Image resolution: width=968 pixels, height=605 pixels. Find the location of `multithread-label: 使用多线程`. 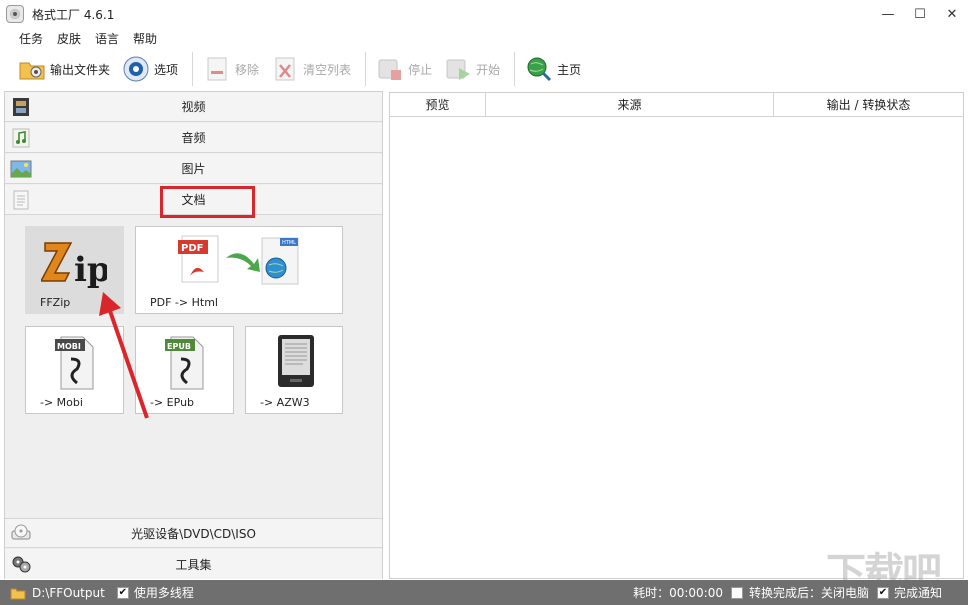

multithread-label: 使用多线程 is located at coordinates (163, 593).